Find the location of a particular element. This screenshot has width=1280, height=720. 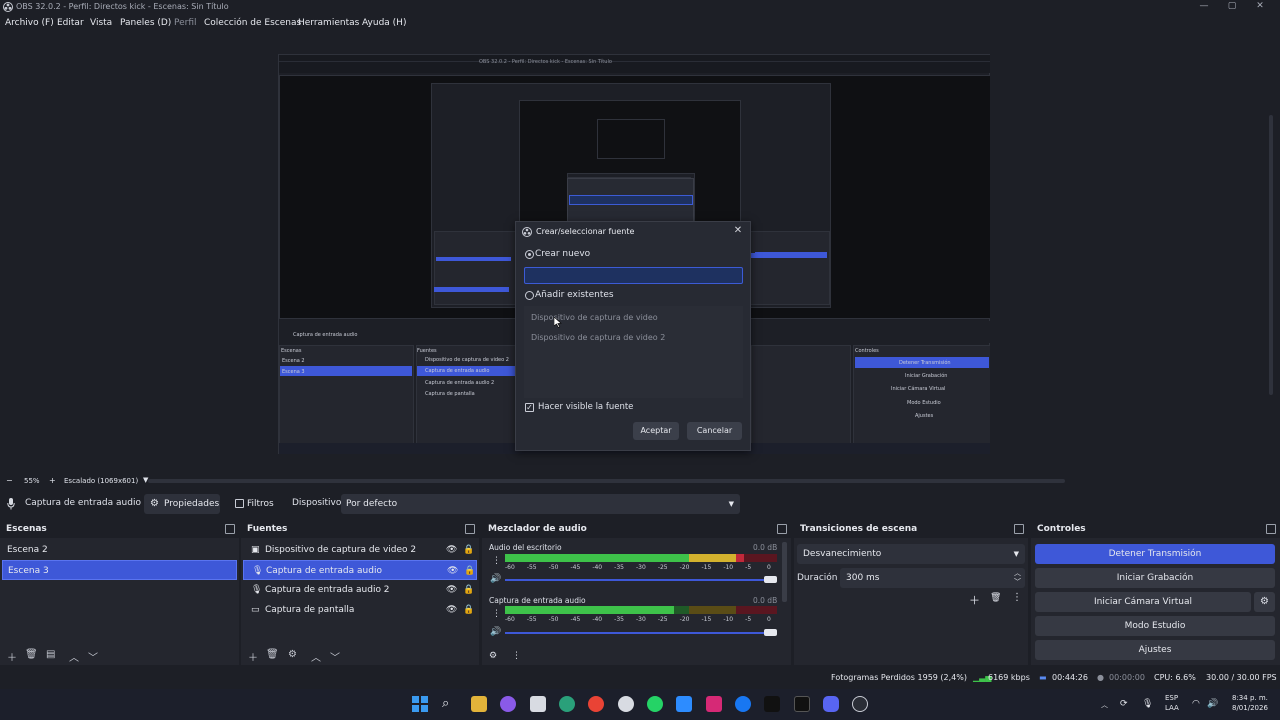

chatgpt-icon is located at coordinates (626, 704).